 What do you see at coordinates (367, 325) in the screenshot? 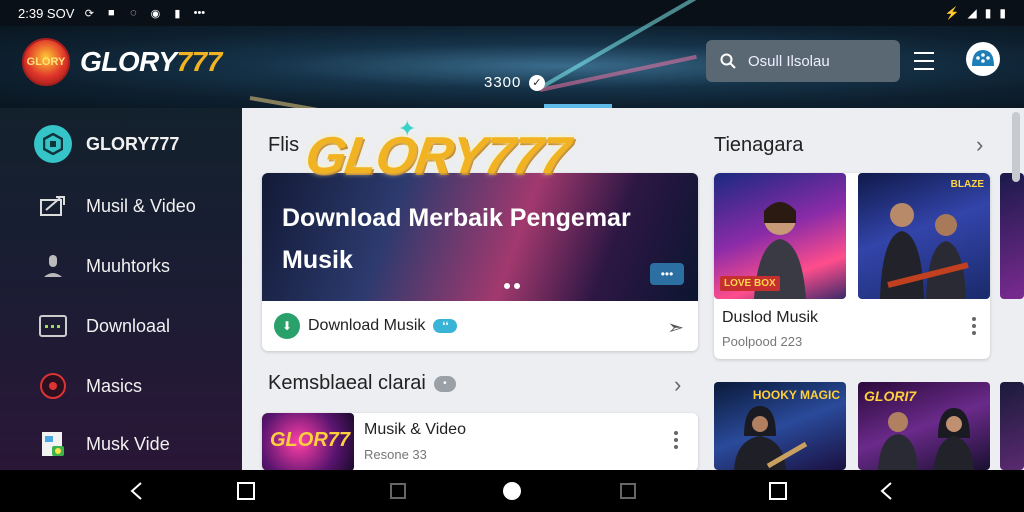
I see `hero-footer-label: Download Musik` at bounding box center [367, 325].